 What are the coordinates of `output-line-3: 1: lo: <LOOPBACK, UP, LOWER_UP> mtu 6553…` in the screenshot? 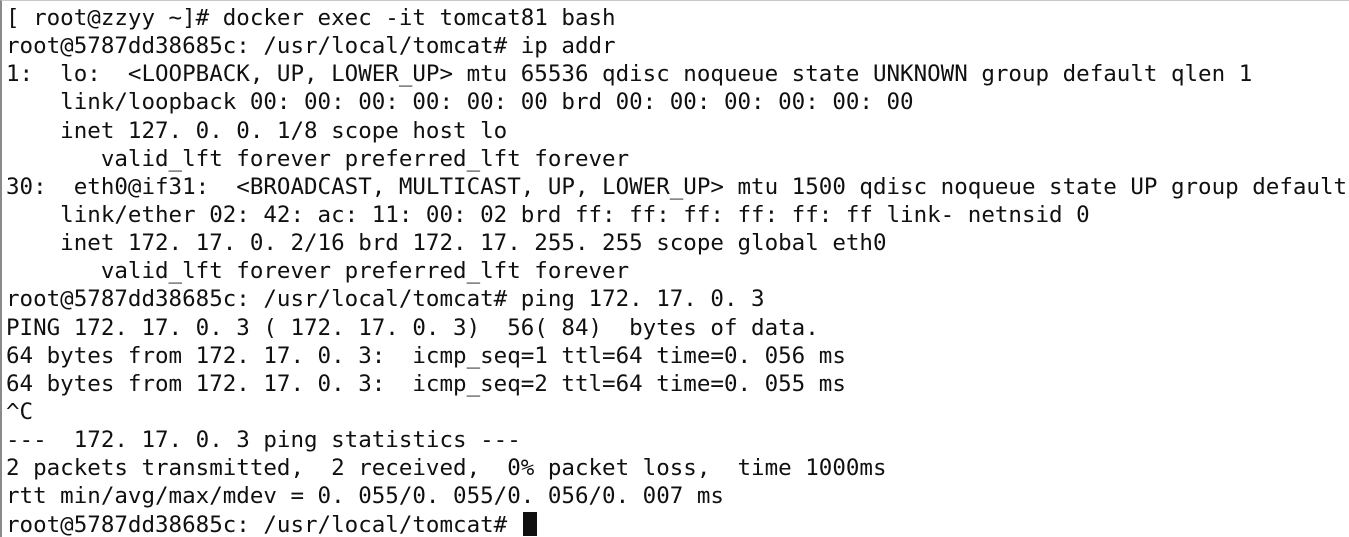 It's located at (629, 74).